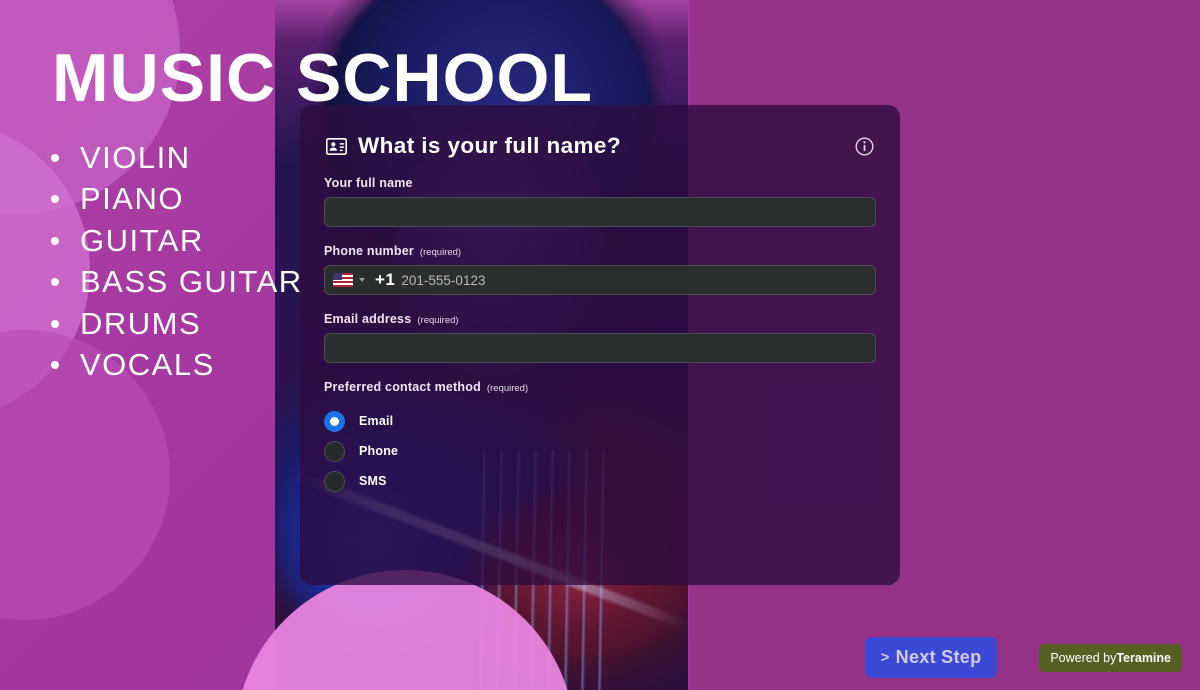 This screenshot has width=1200, height=690. I want to click on phone-label: Phone number, so click(369, 251).